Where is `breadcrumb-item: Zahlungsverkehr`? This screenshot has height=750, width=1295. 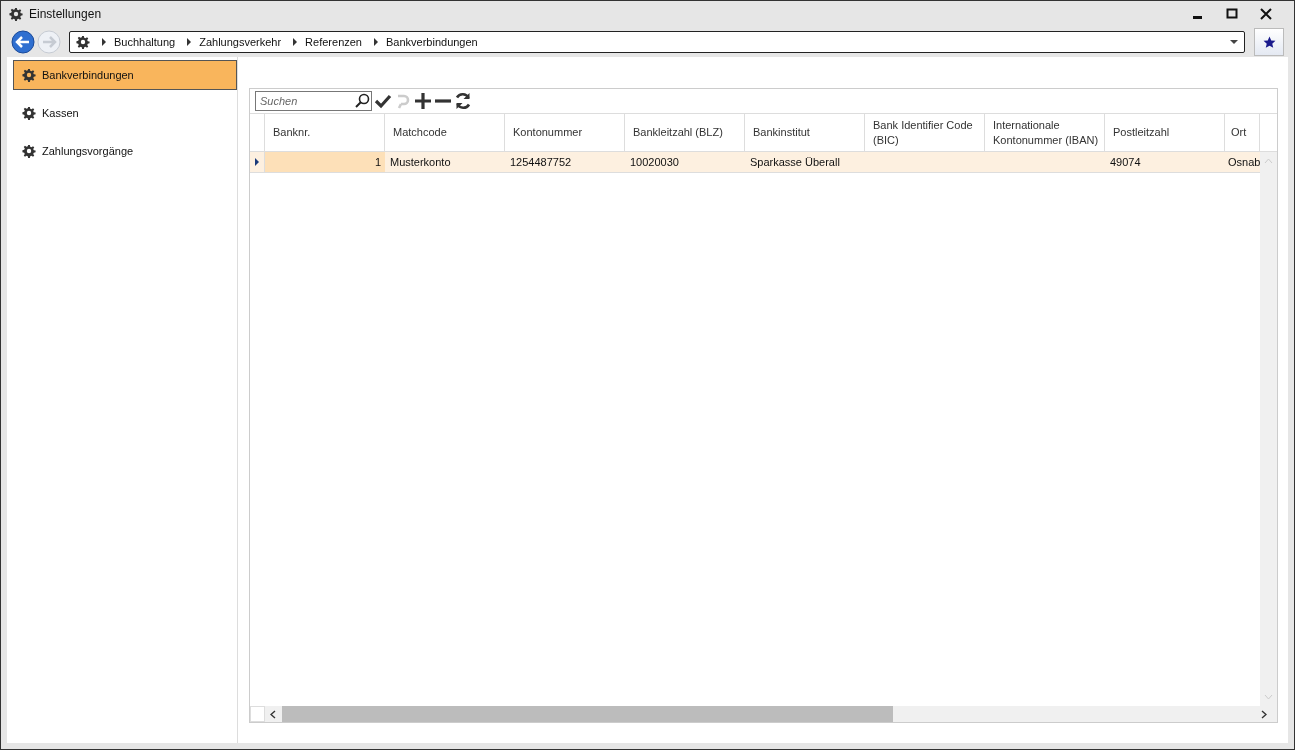 breadcrumb-item: Zahlungsverkehr is located at coordinates (240, 42).